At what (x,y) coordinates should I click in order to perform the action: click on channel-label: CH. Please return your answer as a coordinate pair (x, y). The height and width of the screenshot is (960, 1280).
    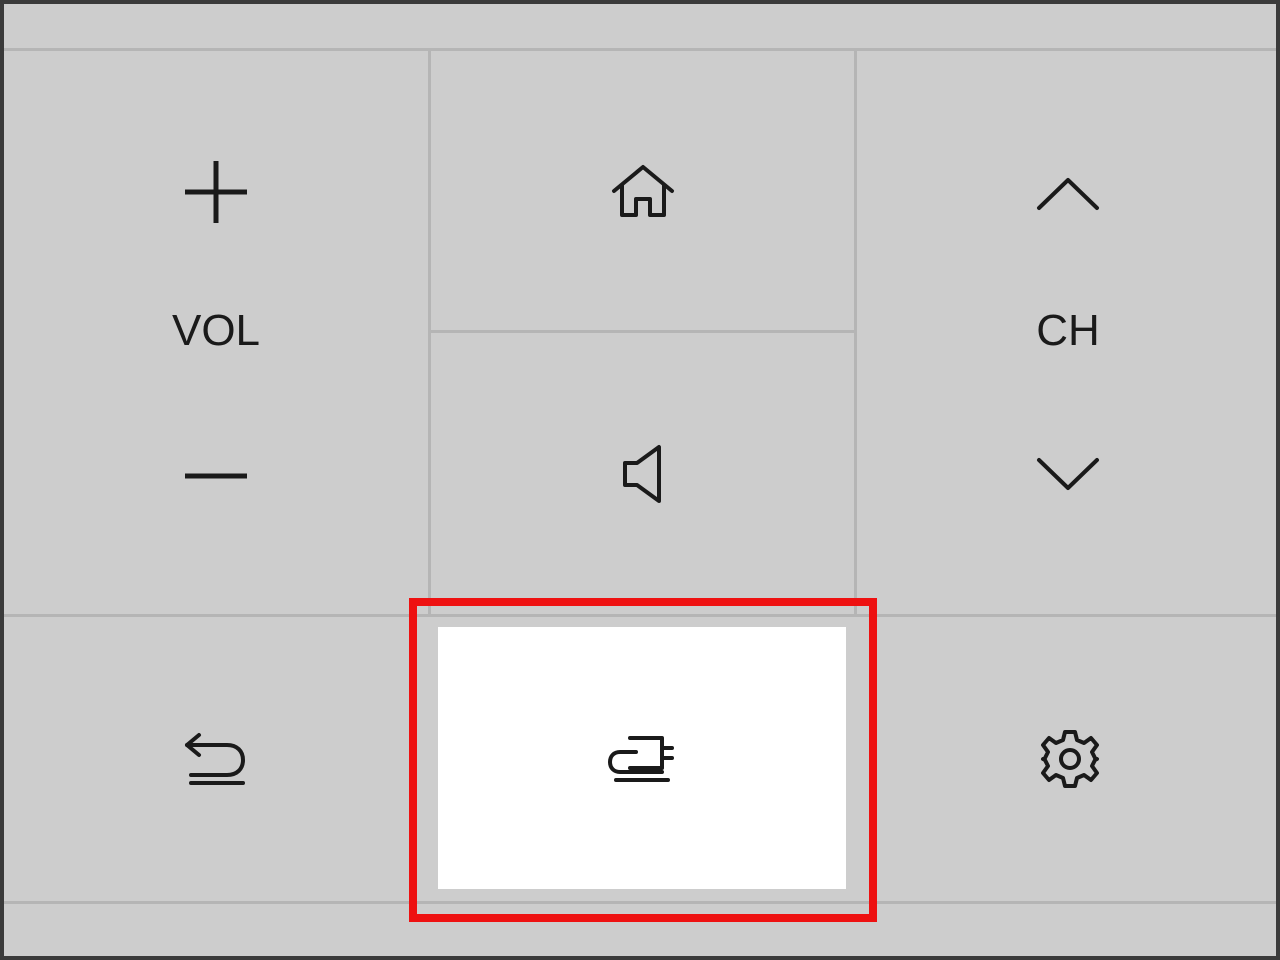
    Looking at the image, I should click on (1068, 330).